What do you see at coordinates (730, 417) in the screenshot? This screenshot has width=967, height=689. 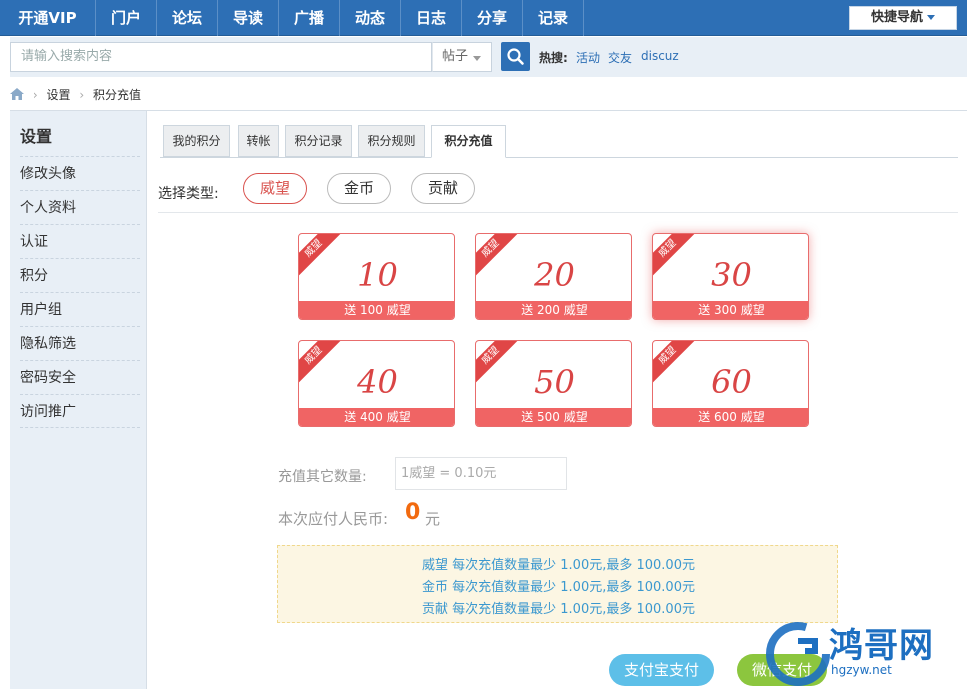 I see `card-gift: 送 600 威望` at bounding box center [730, 417].